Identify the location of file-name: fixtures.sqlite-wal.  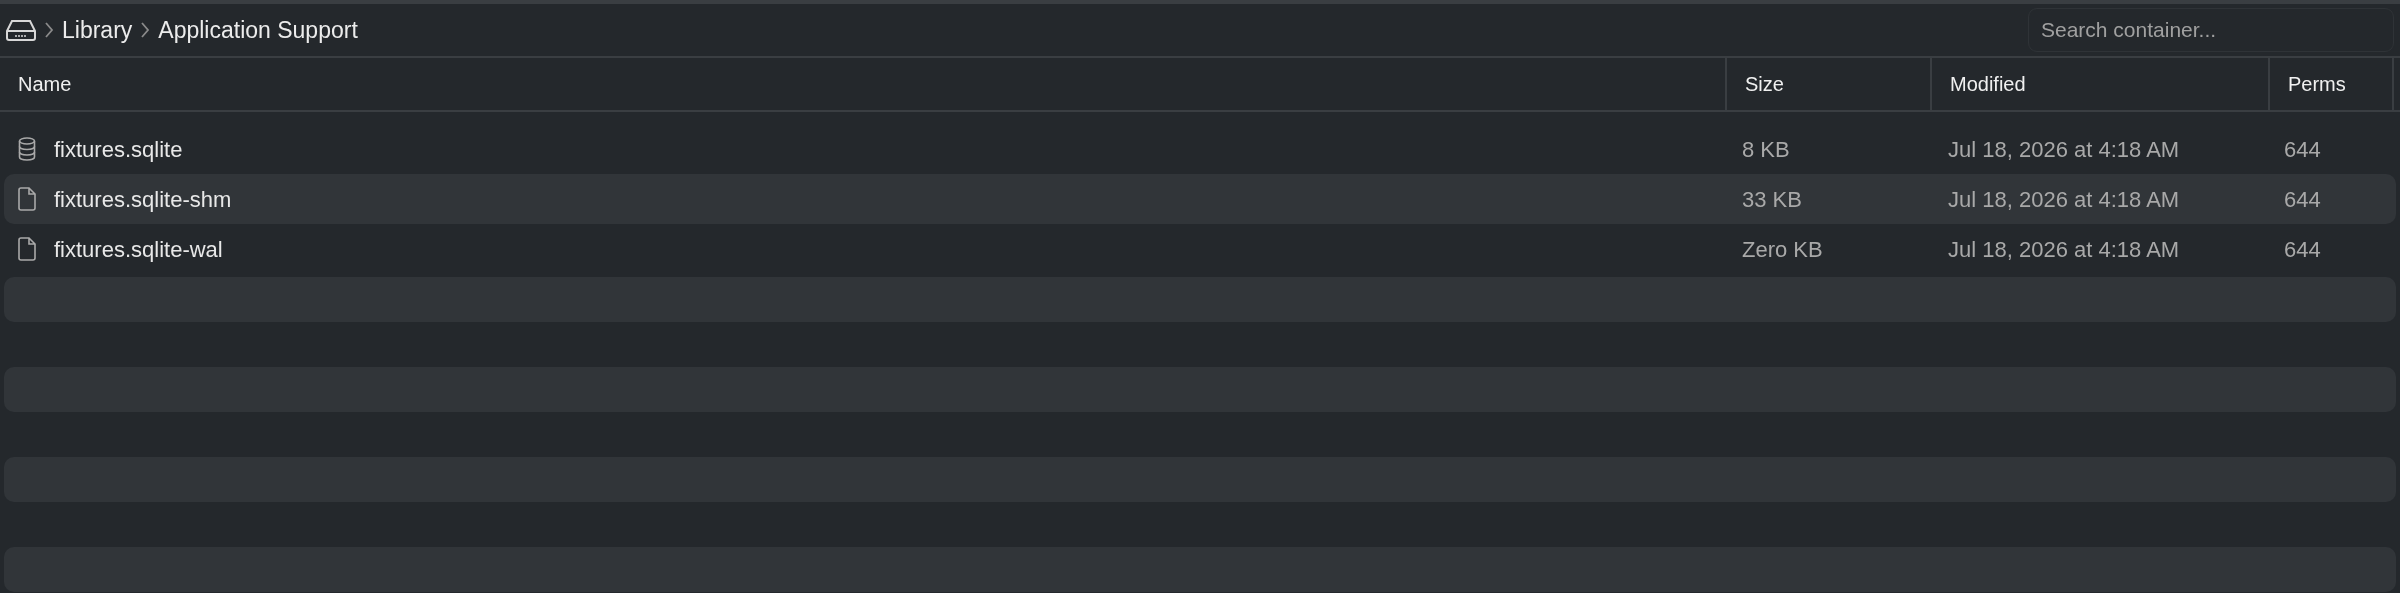
(138, 249).